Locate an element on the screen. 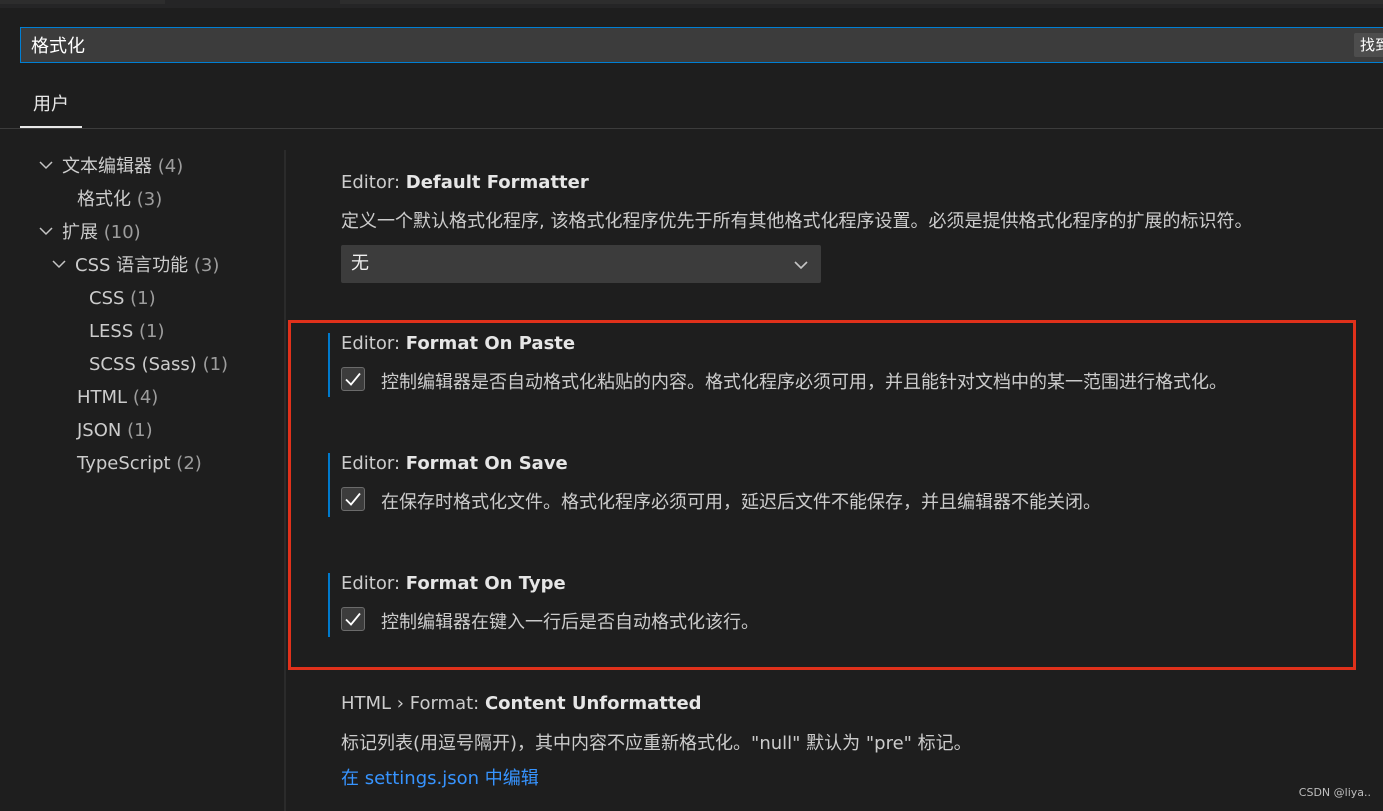  toc-label: 文本编辑器 is located at coordinates (107, 166).